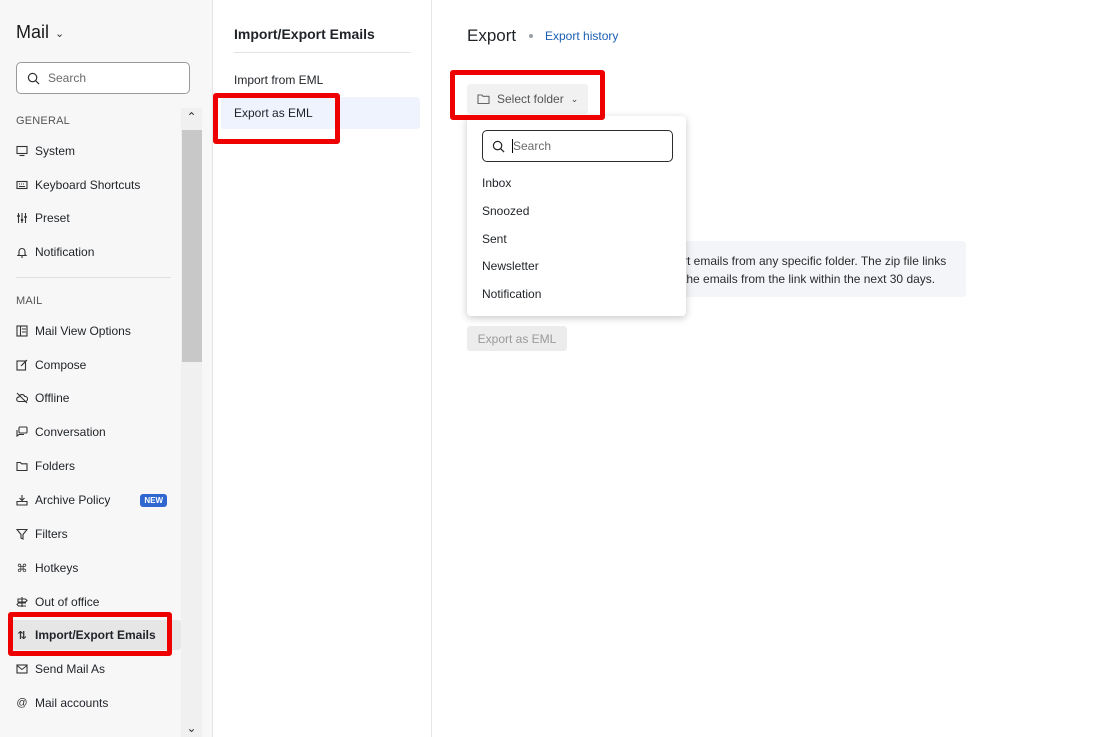 The height and width of the screenshot is (737, 1105). What do you see at coordinates (29, 301) in the screenshot?
I see `section-label-mail: MAIL` at bounding box center [29, 301].